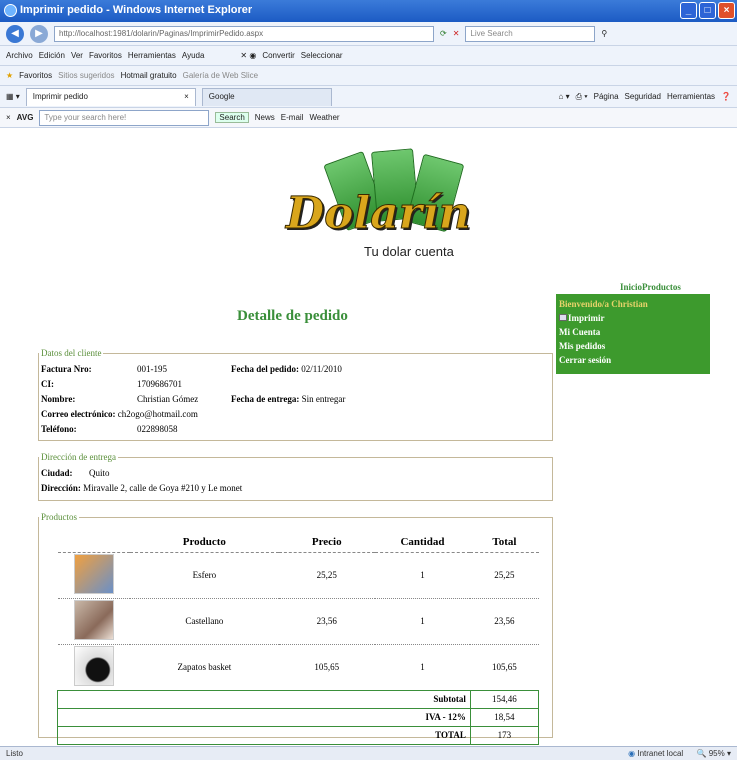 The width and height of the screenshot is (737, 760). Describe the element at coordinates (204, 575) in the screenshot. I see `product-name: Esfero` at that location.